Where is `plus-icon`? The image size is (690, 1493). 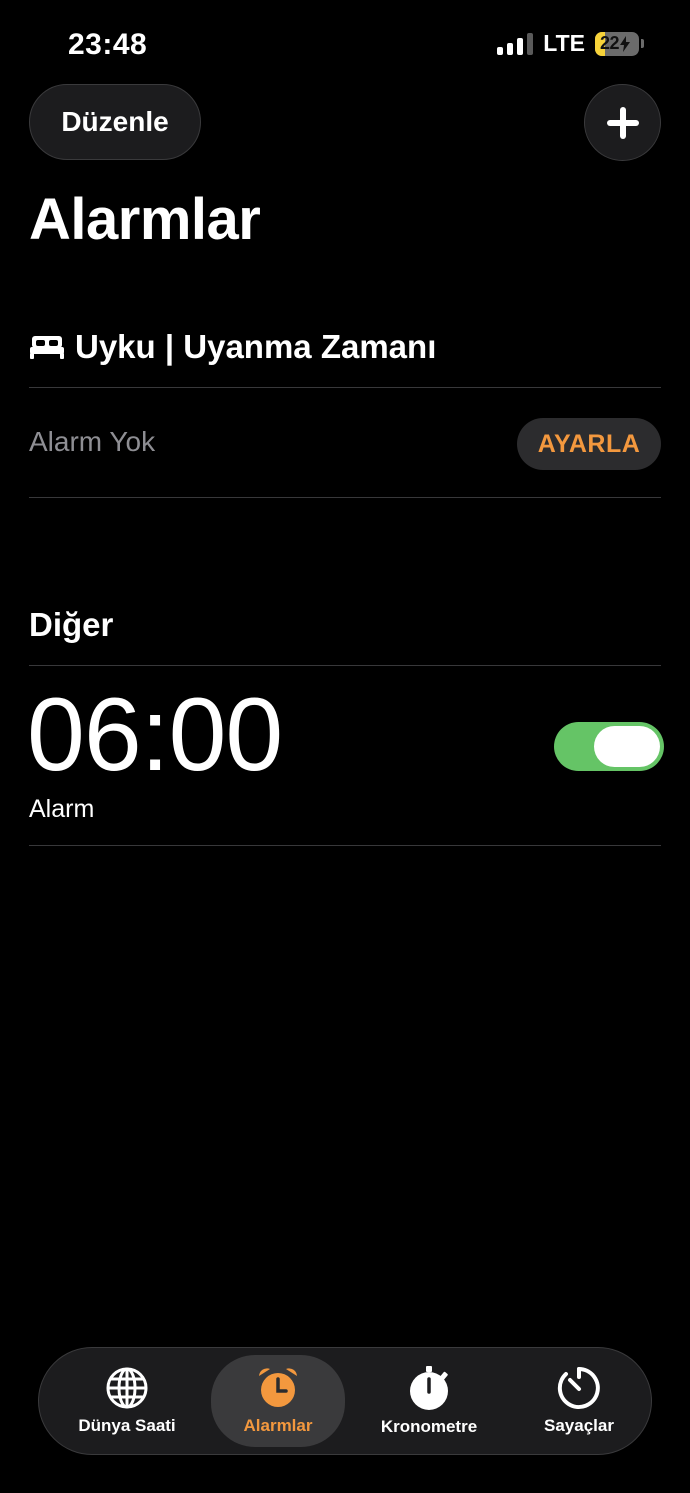 plus-icon is located at coordinates (622, 122).